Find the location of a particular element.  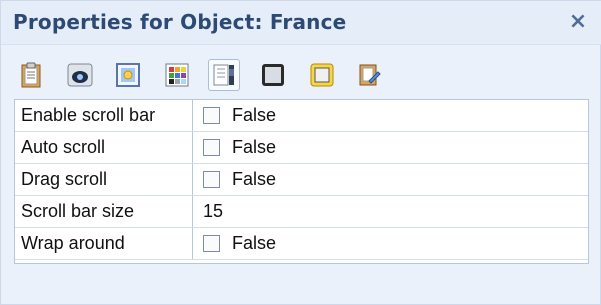

enable-scroll-bar-checkbox is located at coordinates (211, 115).